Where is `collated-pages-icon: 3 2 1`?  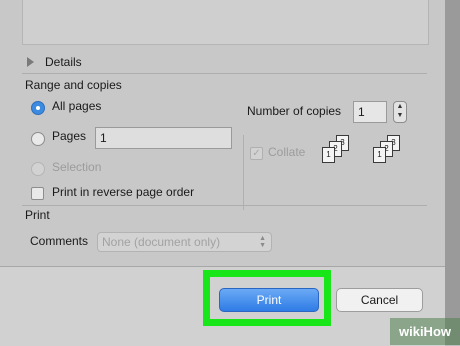 collated-pages-icon: 3 2 1 is located at coordinates (336, 152).